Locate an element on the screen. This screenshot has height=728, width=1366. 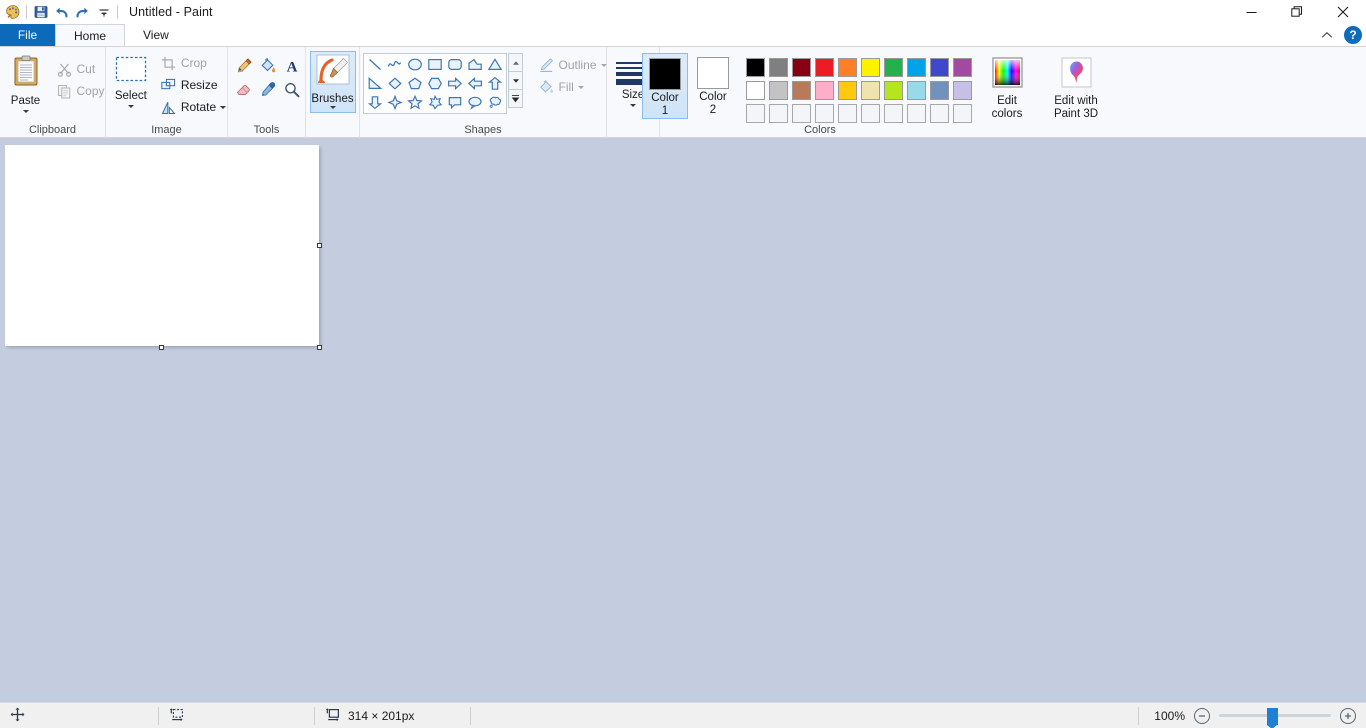
rotate-icon is located at coordinates (169, 107).